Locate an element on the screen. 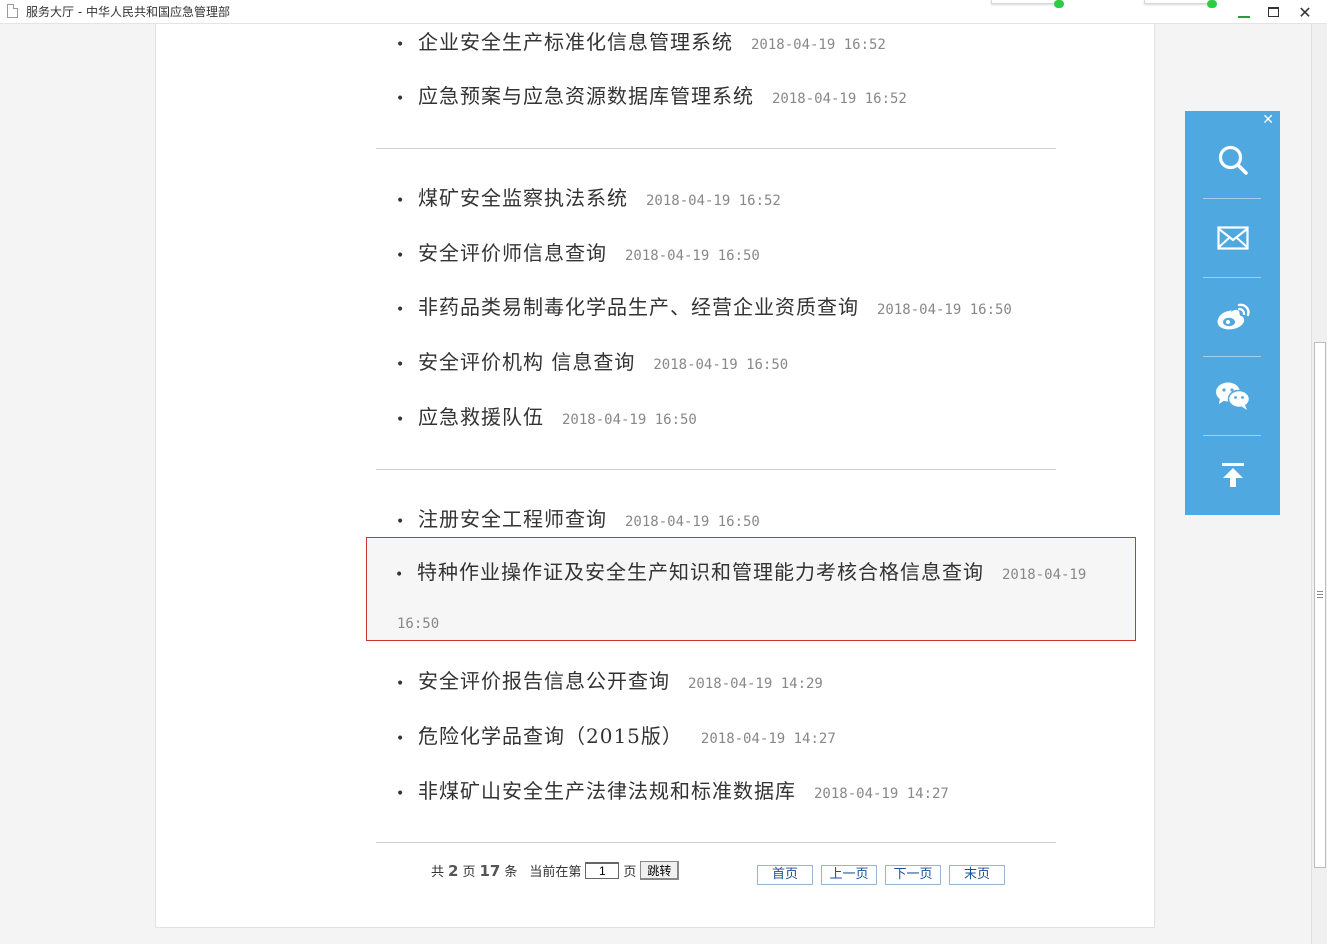 The image size is (1327, 944). pager-items-unit: 条 is located at coordinates (511, 872).